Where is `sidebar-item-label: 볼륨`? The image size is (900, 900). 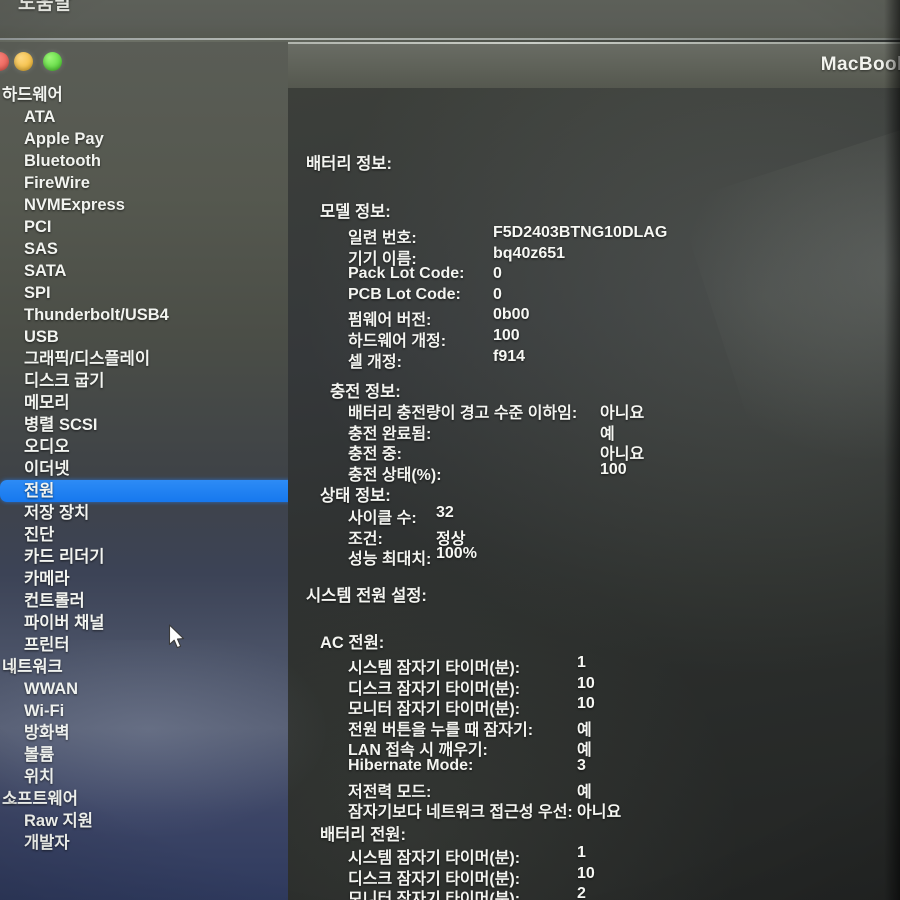 sidebar-item-label: 볼륨 is located at coordinates (39, 755).